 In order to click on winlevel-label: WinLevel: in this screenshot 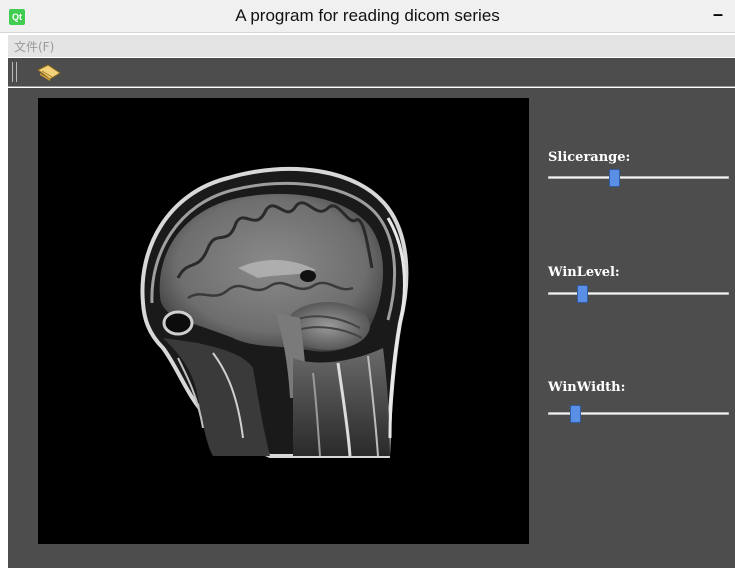, I will do `click(584, 272)`.